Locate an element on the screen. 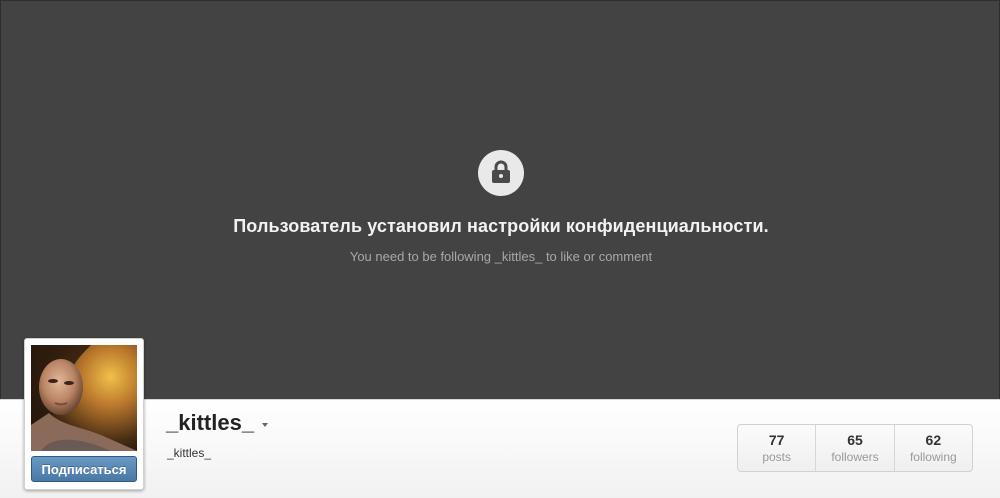  stat-label: posts is located at coordinates (776, 457).